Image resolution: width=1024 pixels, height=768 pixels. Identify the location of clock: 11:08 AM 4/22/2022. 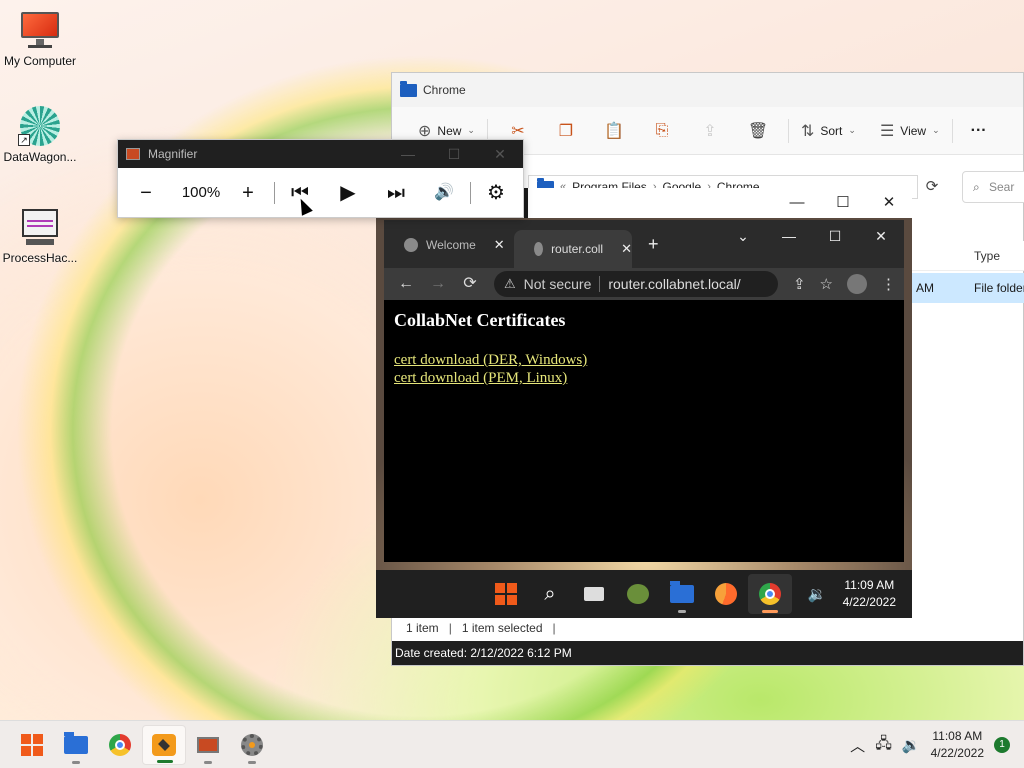
(957, 745).